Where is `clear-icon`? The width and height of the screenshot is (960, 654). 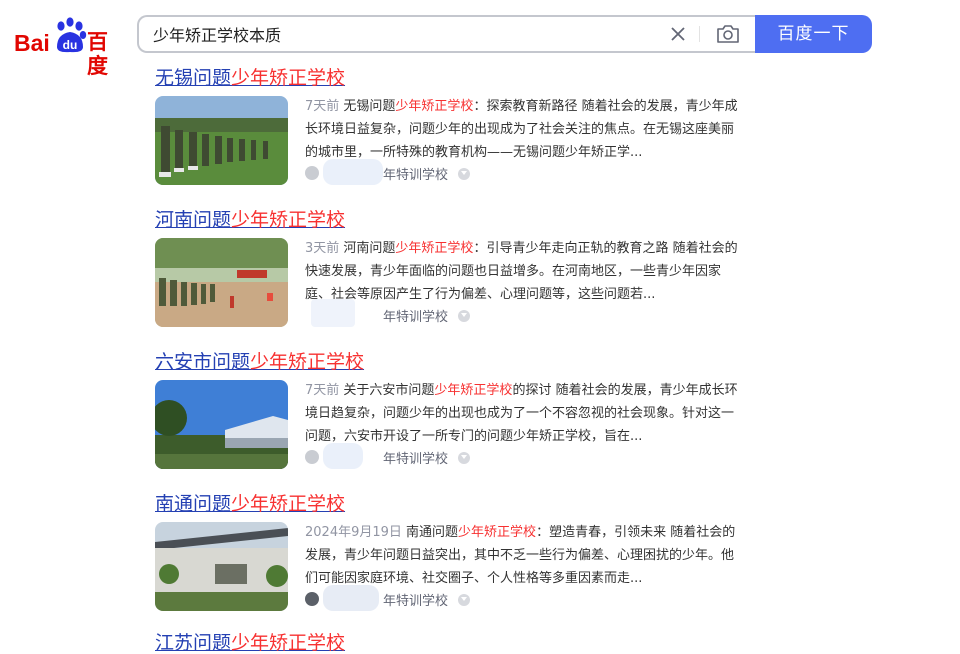 clear-icon is located at coordinates (678, 34).